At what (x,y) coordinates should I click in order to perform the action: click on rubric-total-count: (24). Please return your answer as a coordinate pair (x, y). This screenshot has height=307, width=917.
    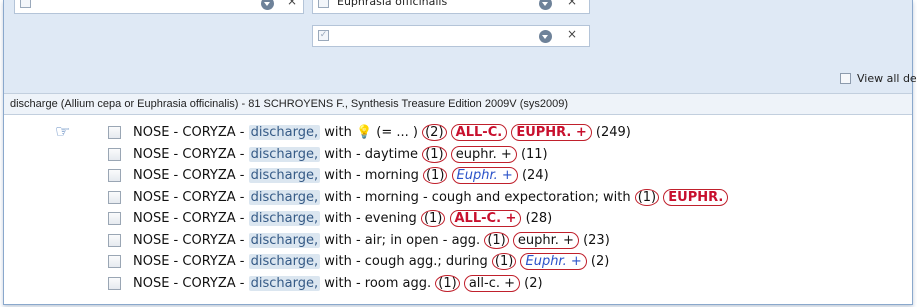
    Looking at the image, I should click on (535, 175).